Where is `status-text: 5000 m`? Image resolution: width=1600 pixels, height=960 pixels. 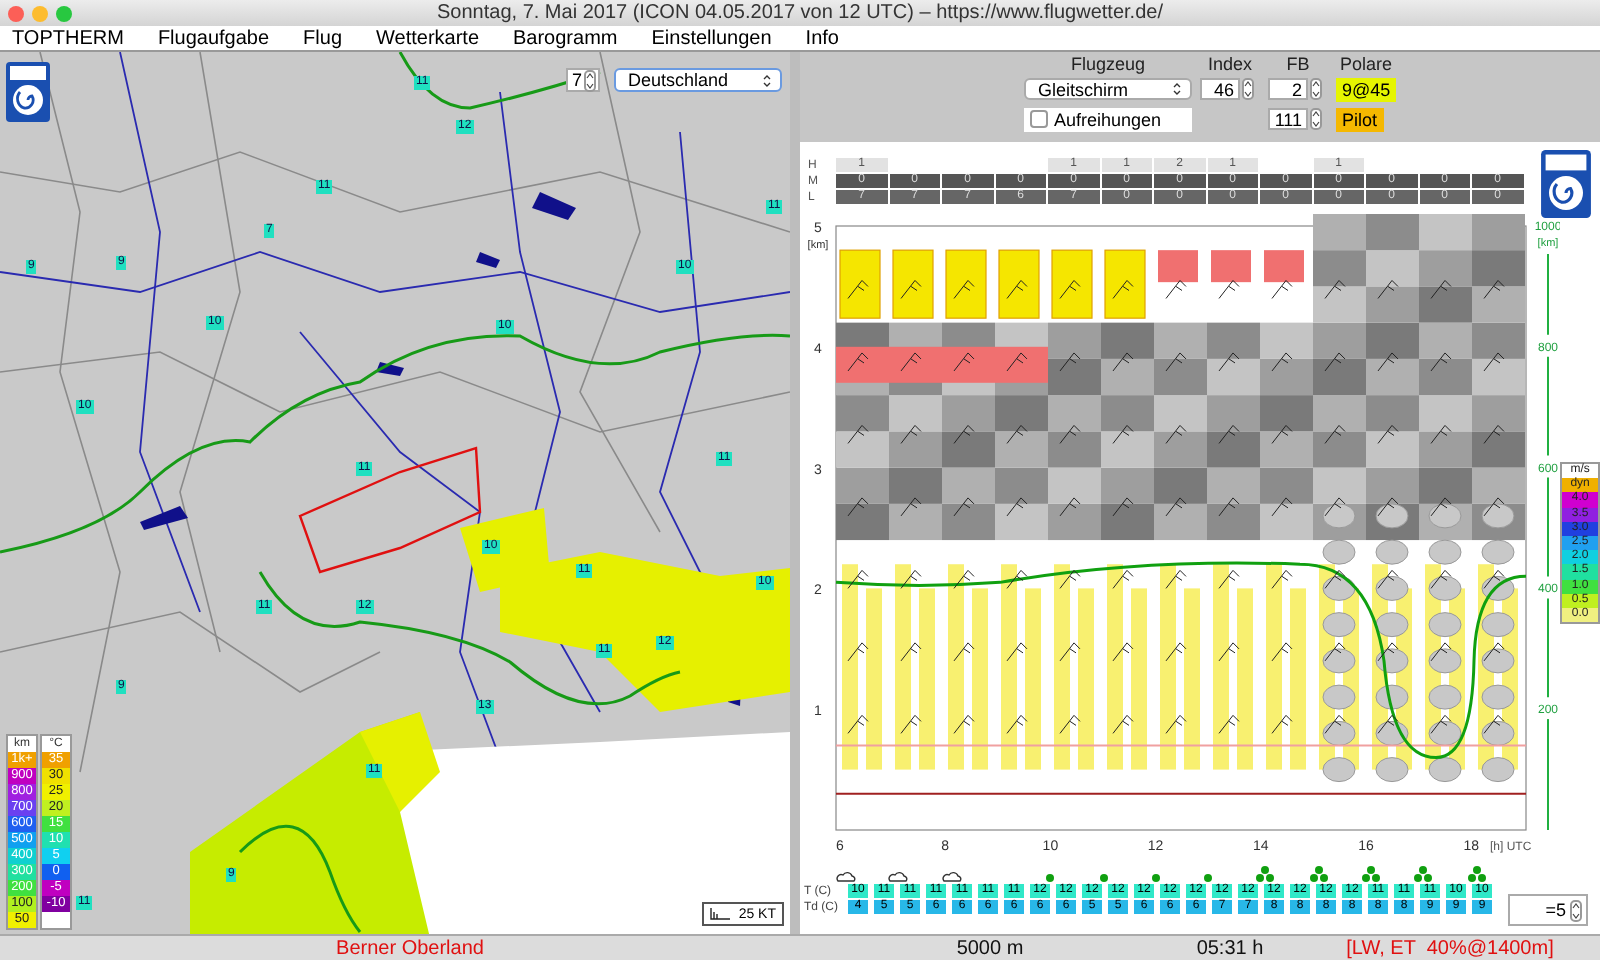 status-text: 5000 m is located at coordinates (990, 948).